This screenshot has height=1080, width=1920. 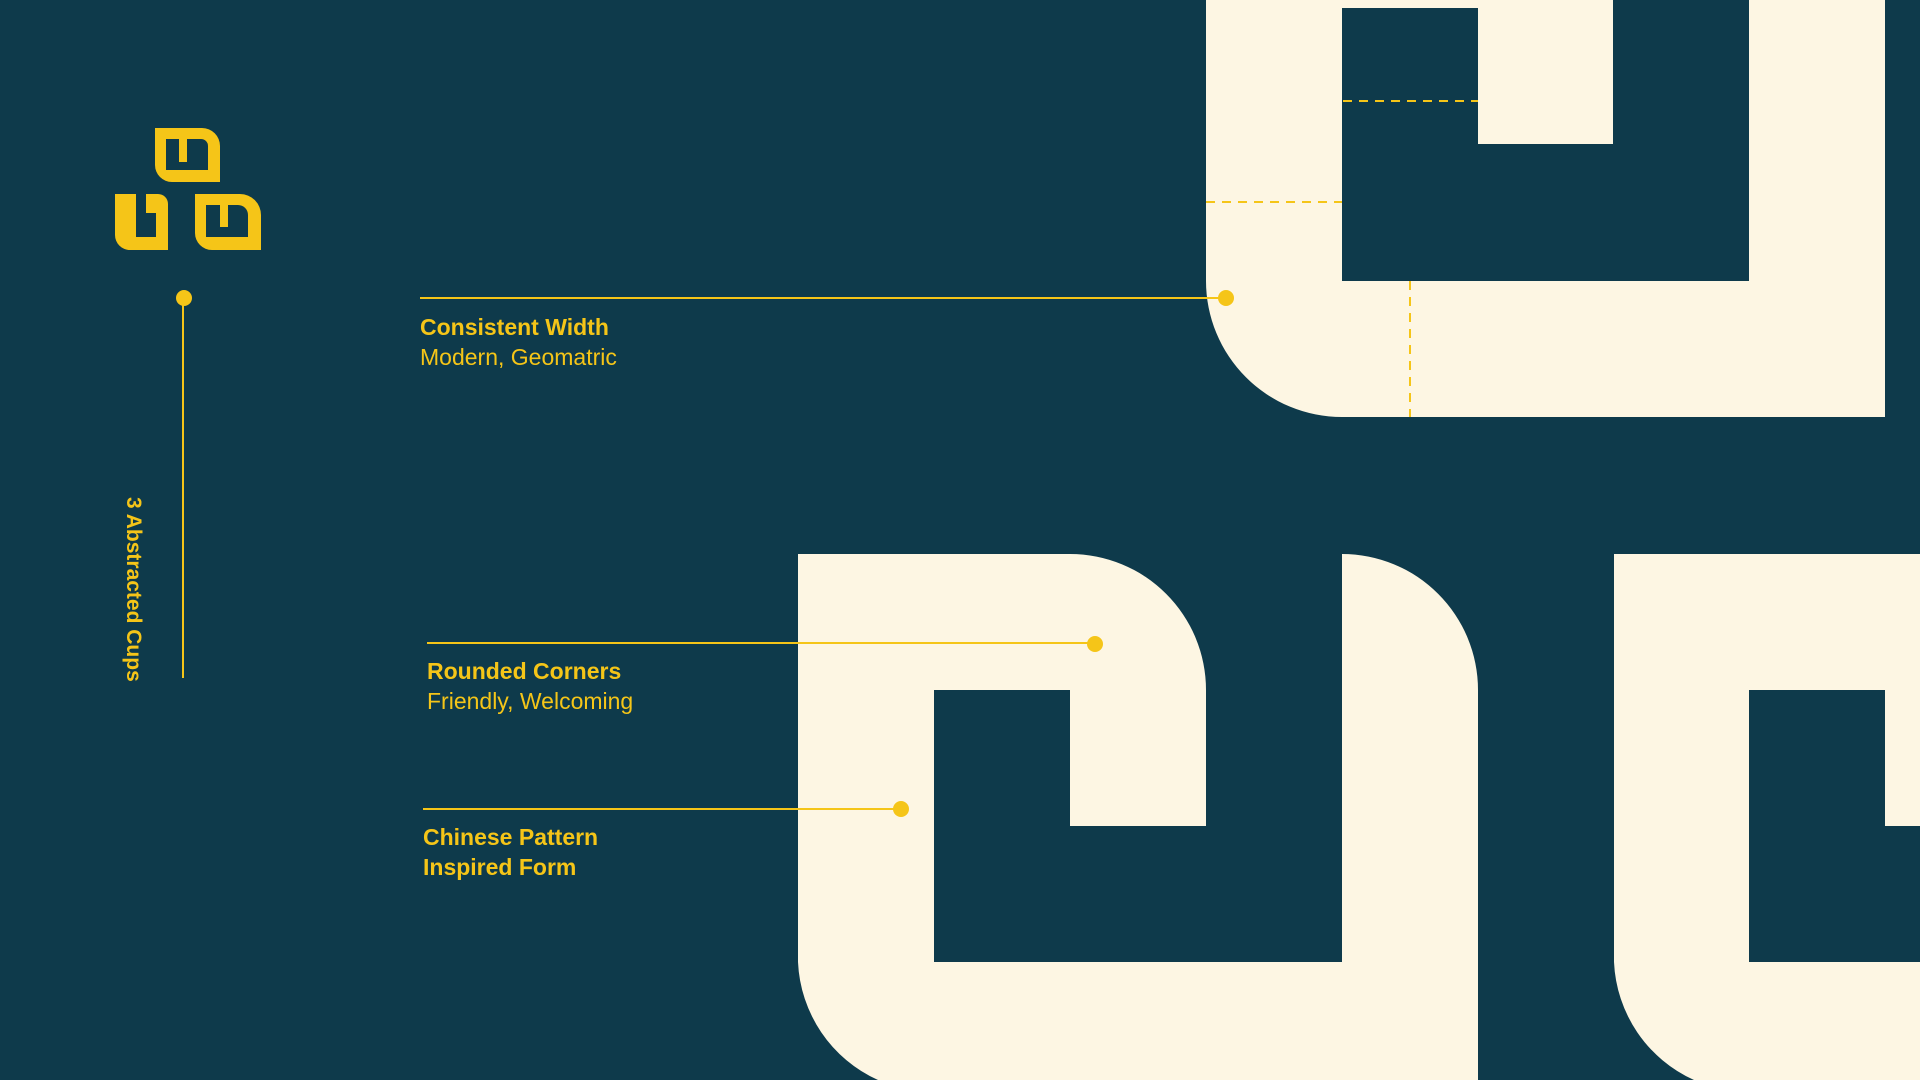 I want to click on side-label: 3 Abstracted Cups, so click(x=133, y=589).